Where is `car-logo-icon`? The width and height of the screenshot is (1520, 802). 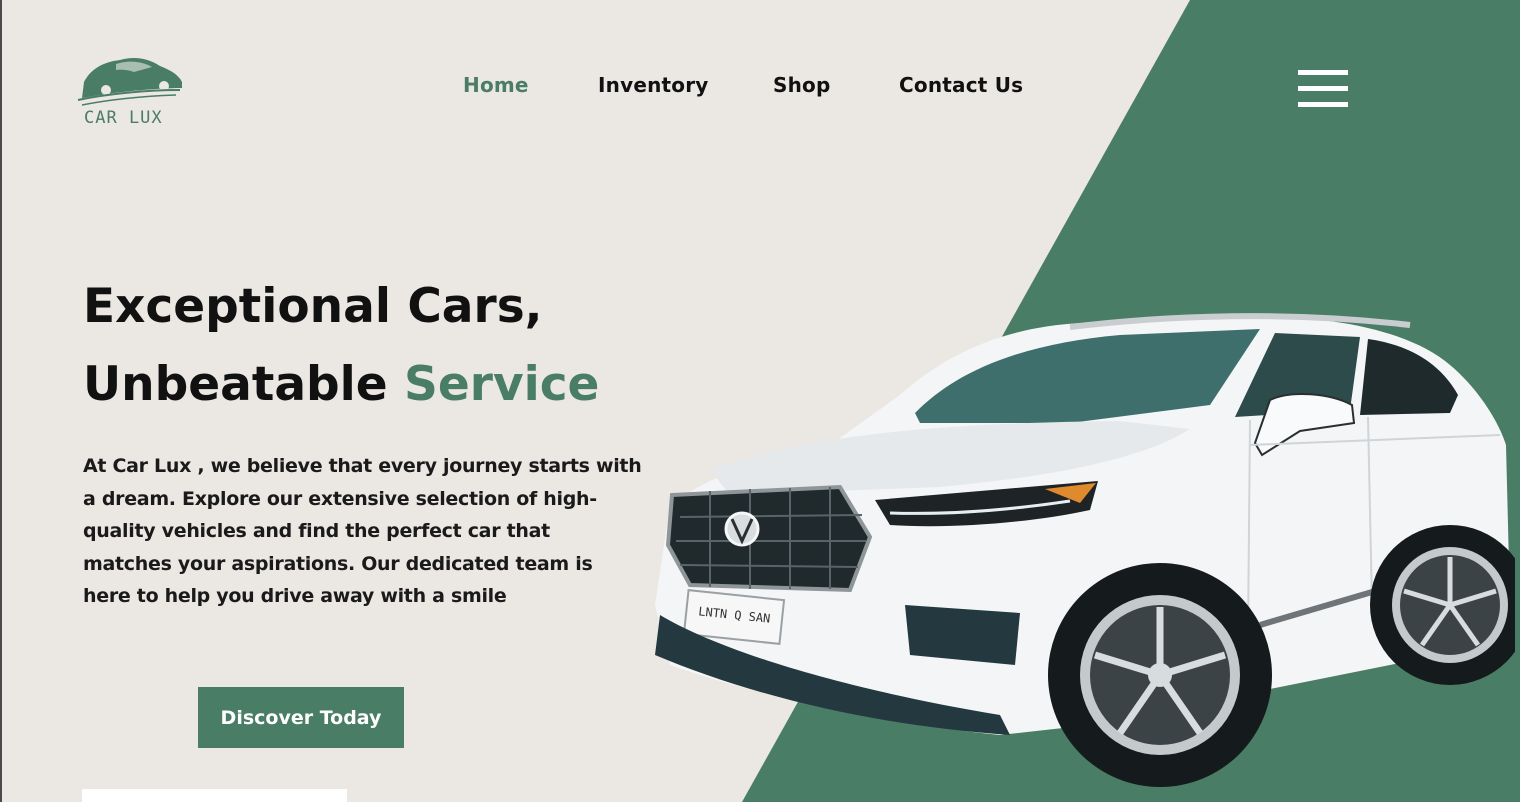
car-logo-icon is located at coordinates (129, 82).